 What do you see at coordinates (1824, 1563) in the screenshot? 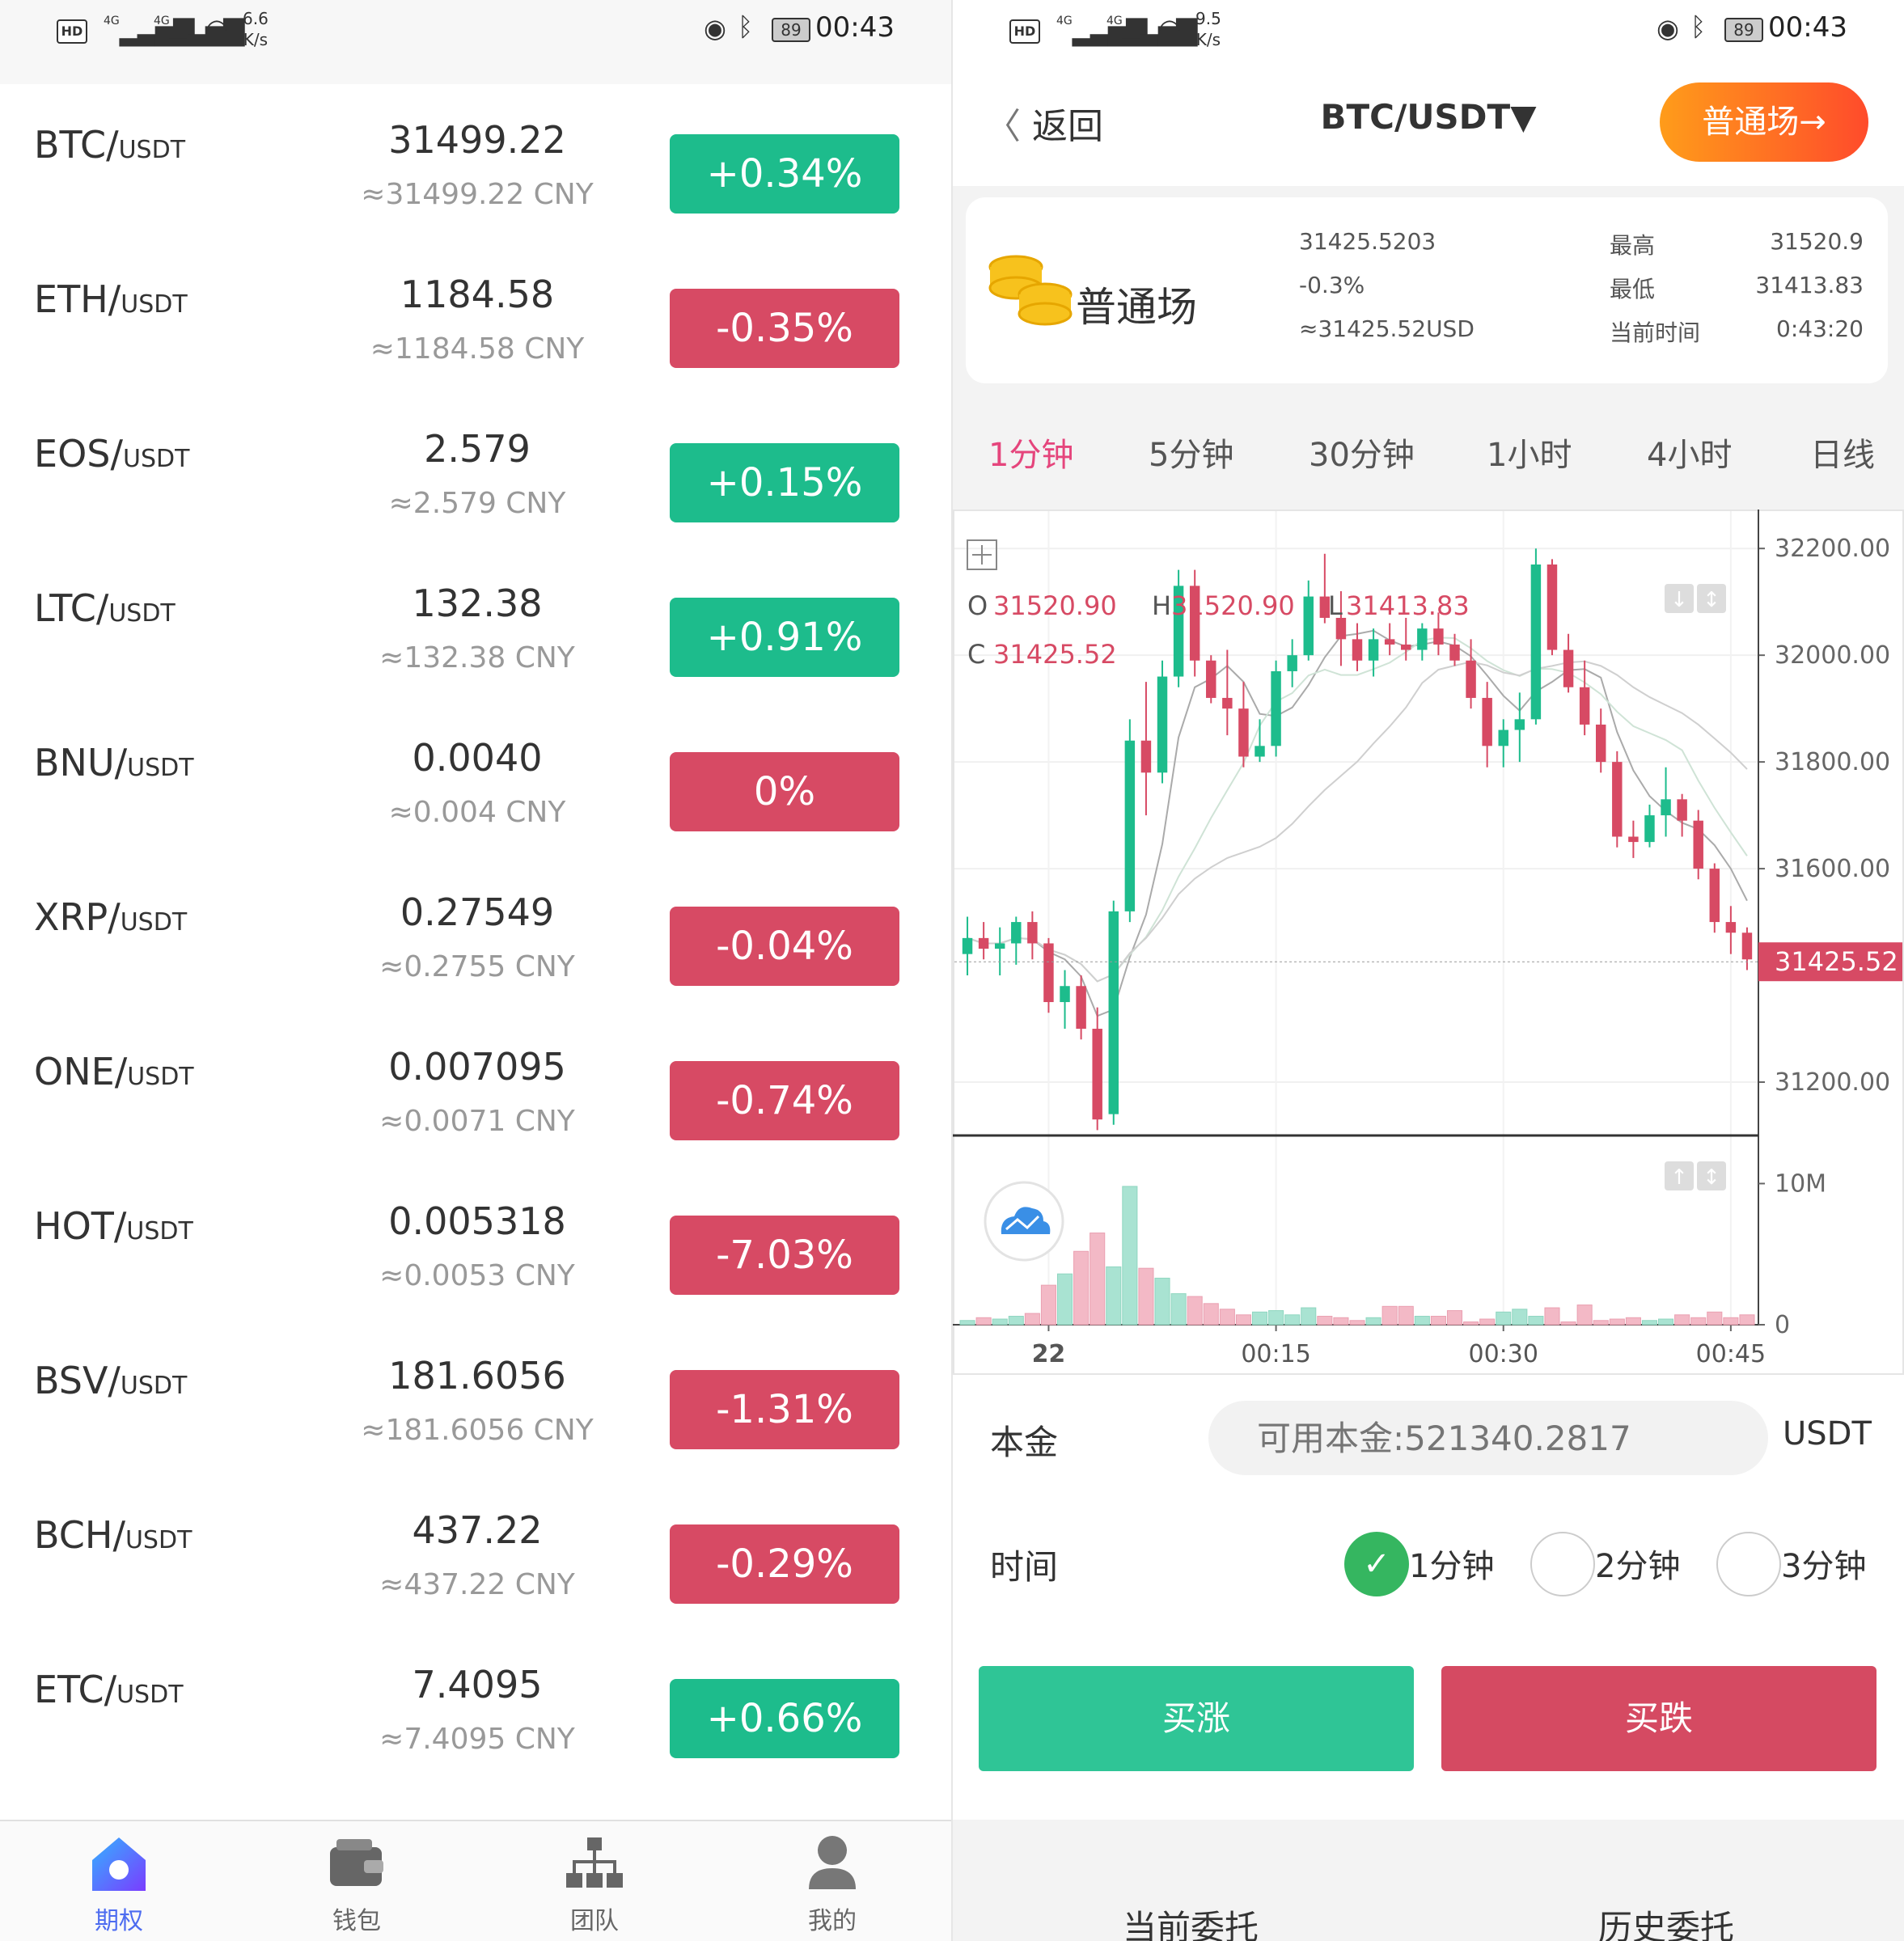
I see `duration-3: 3分钟` at bounding box center [1824, 1563].